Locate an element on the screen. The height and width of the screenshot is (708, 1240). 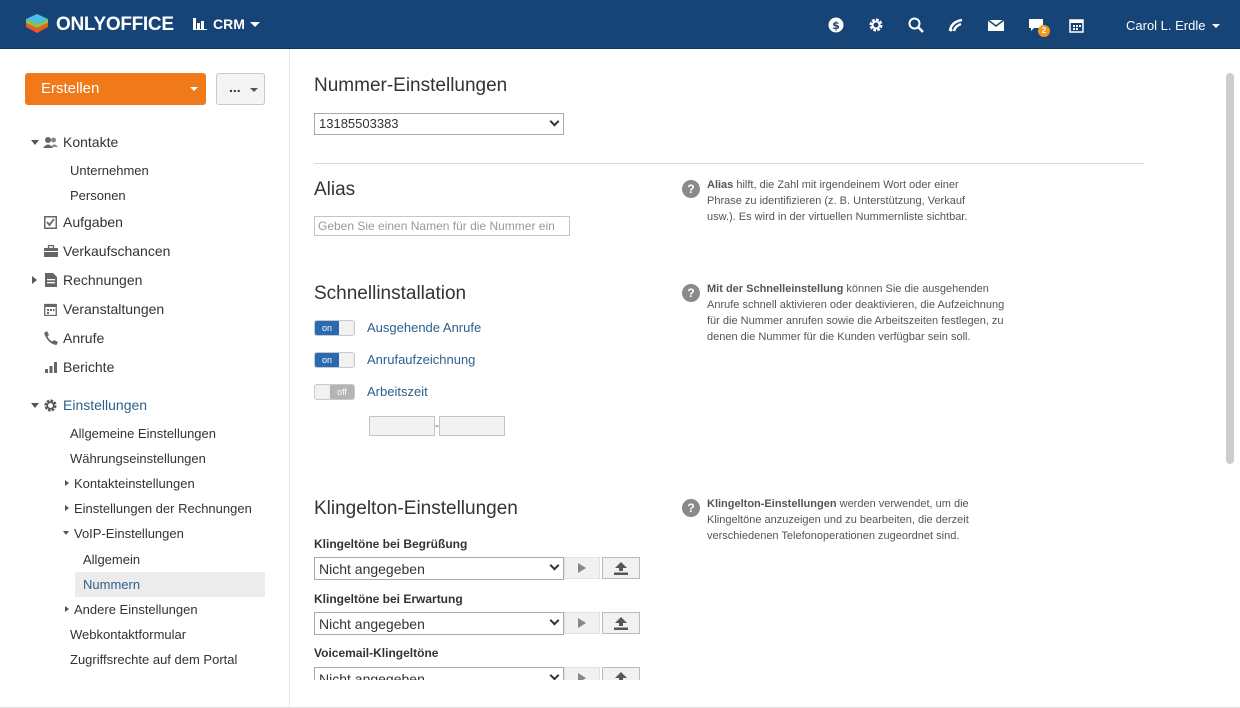
working-hours-label: Arbeitszeit is located at coordinates (397, 391).